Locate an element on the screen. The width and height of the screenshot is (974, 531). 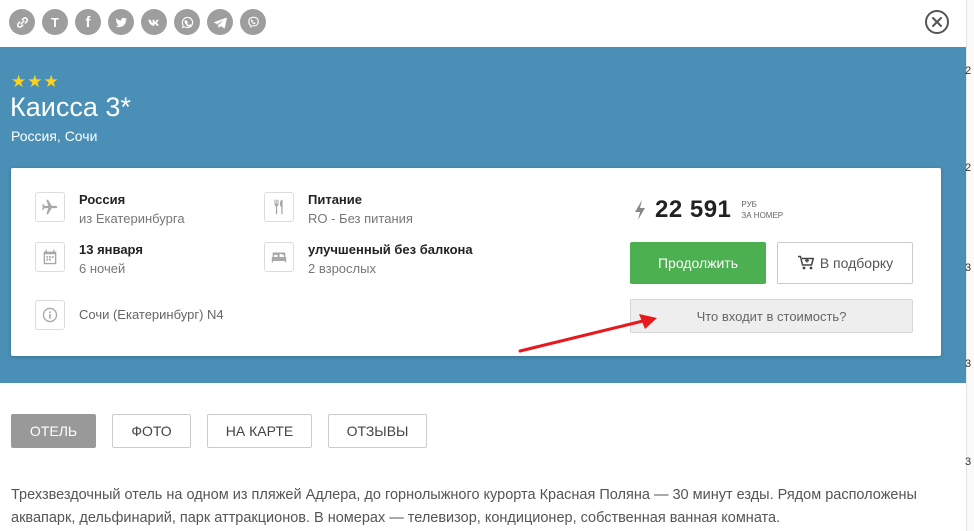
guests-count: 2 взрослых is located at coordinates (342, 268).